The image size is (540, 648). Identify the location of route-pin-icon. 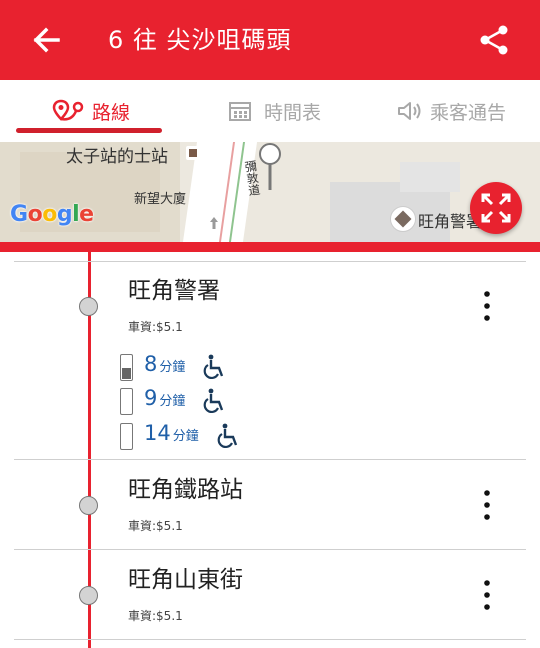
(68, 110).